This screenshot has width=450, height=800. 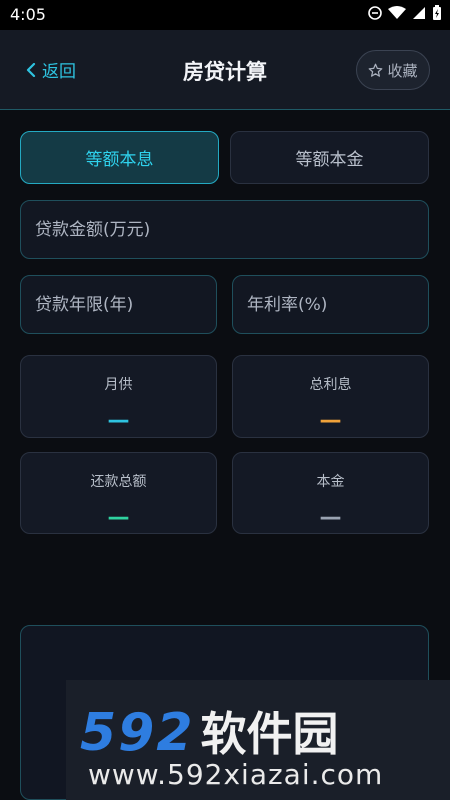 What do you see at coordinates (118, 396) in the screenshot?
I see `monthly-payment-card: 月供 —` at bounding box center [118, 396].